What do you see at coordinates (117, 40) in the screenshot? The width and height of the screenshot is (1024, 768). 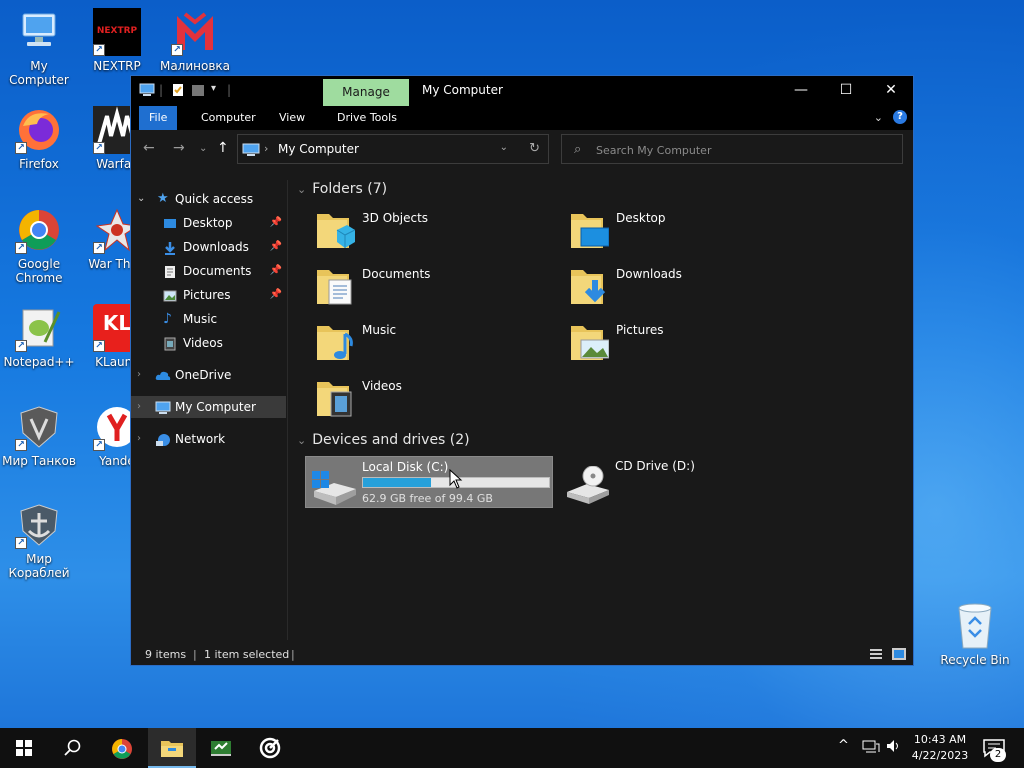 I see `desktop-icon-nextrp: NEXTRP ↗ NEXTRP` at bounding box center [117, 40].